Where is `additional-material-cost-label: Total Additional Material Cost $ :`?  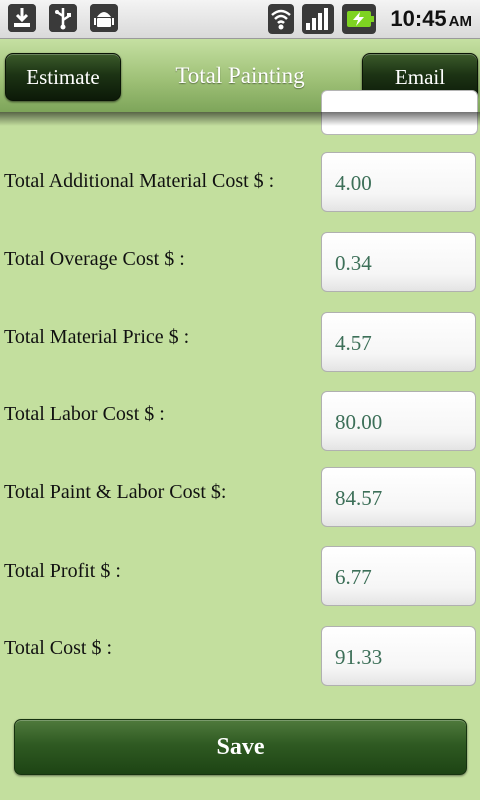
additional-material-cost-label: Total Additional Material Cost $ : is located at coordinates (139, 181).